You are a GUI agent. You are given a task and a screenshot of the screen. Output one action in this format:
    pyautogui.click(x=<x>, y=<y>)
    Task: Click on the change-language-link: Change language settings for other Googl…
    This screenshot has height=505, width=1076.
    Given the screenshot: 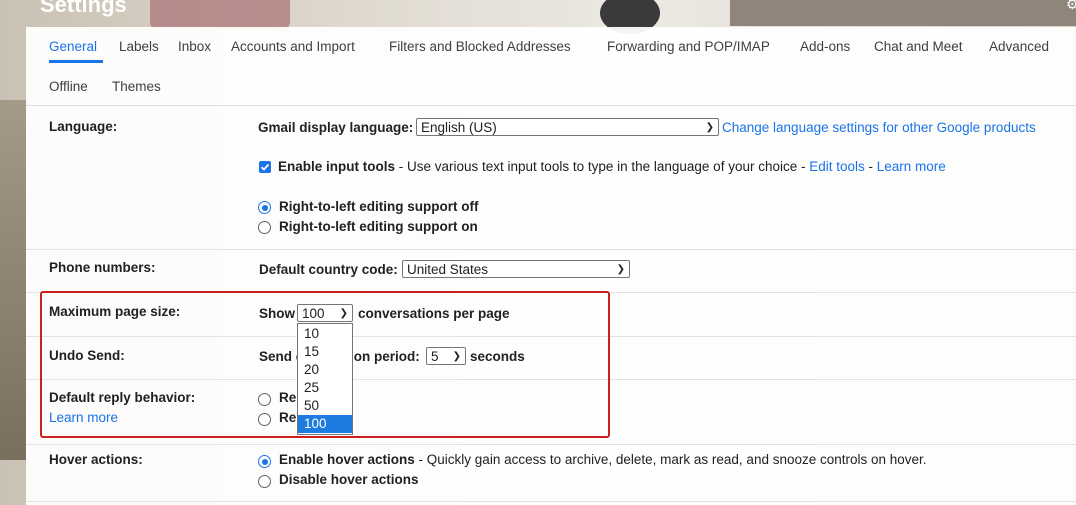 What is the action you would take?
    pyautogui.click(x=879, y=127)
    